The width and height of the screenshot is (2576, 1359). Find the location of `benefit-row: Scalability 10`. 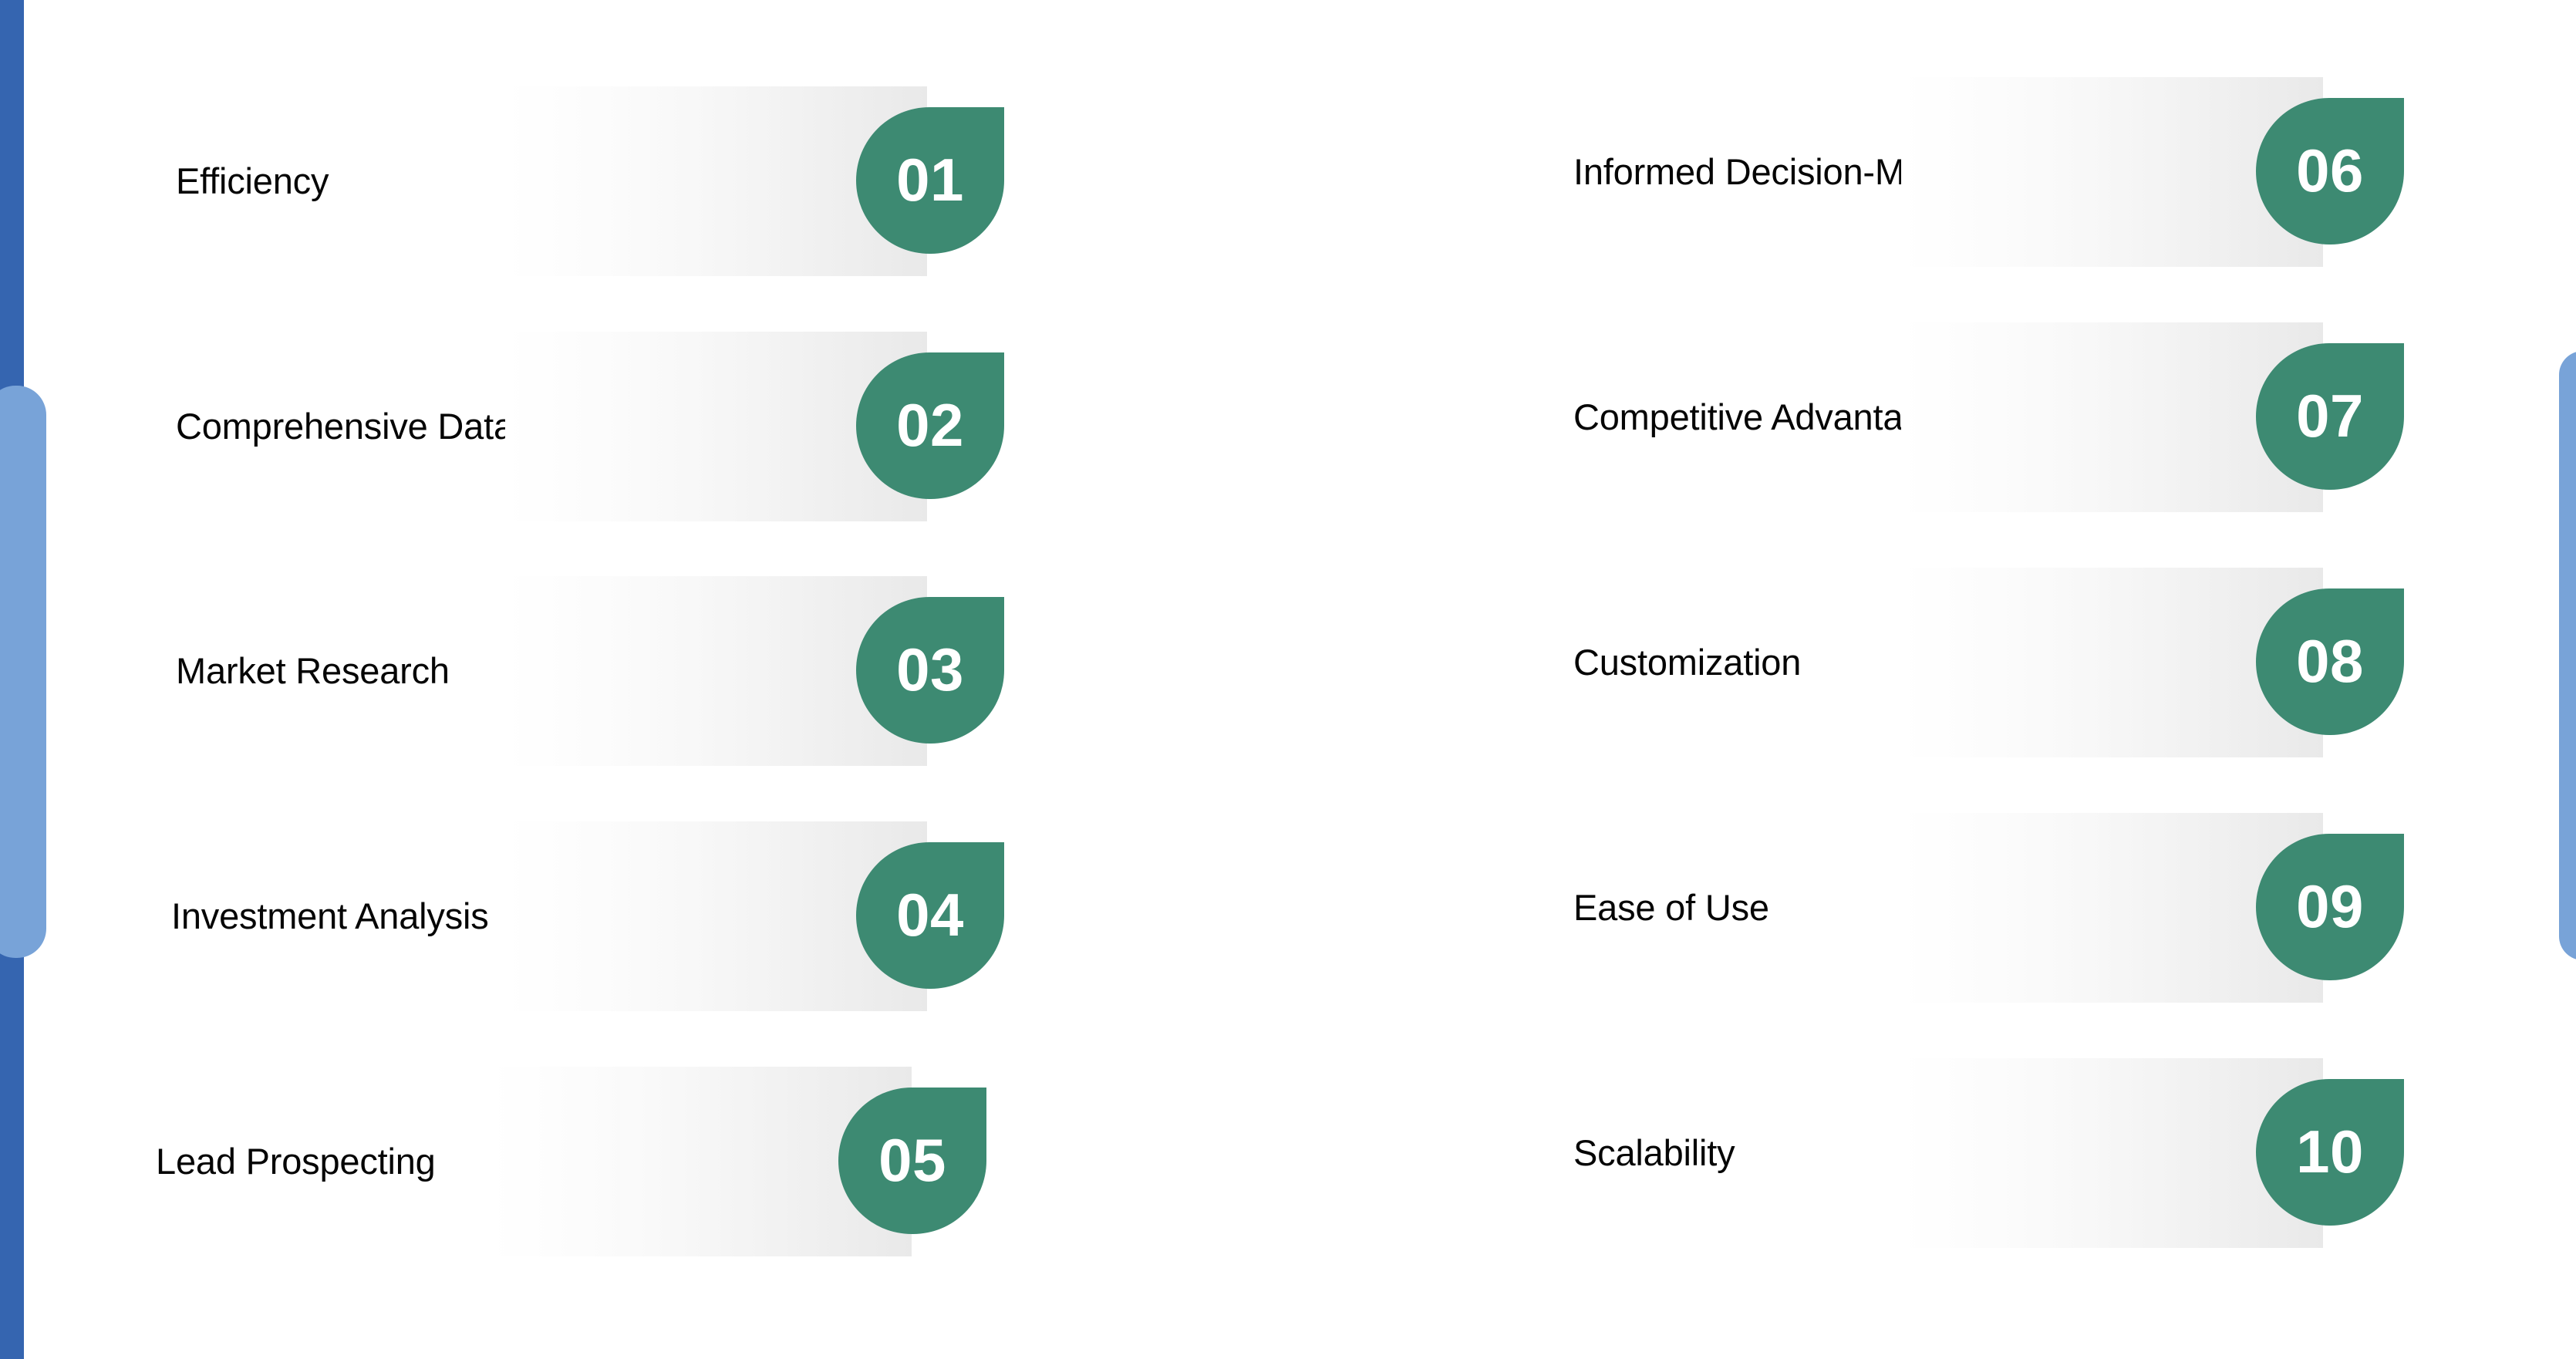

benefit-row: Scalability 10 is located at coordinates (2036, 1153).